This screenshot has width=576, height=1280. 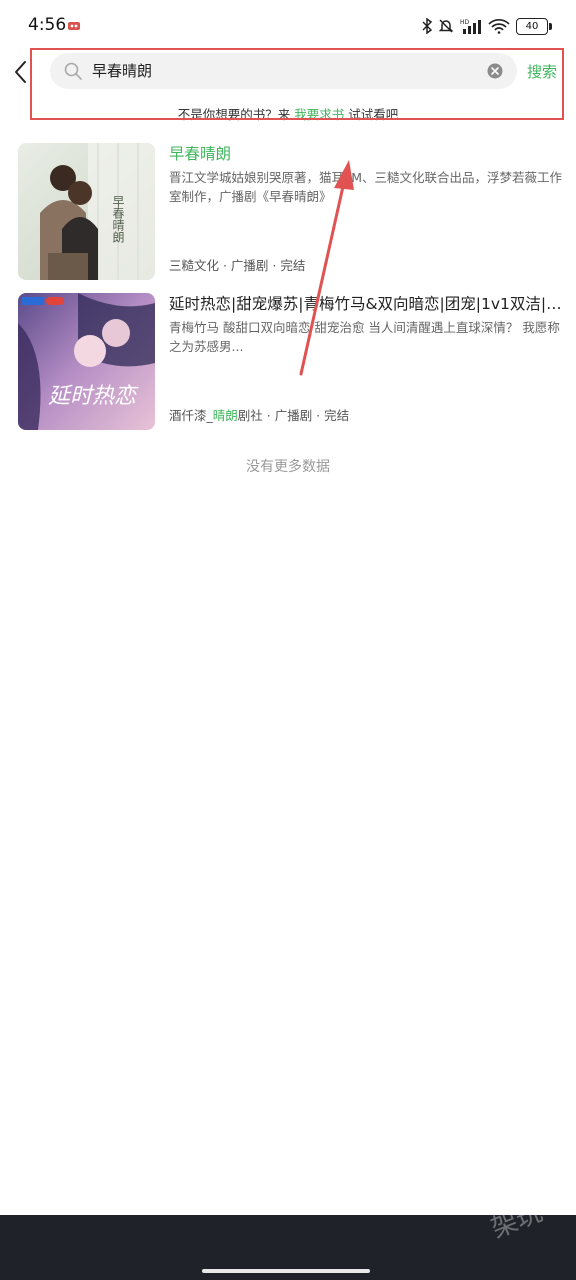 What do you see at coordinates (191, 415) in the screenshot?
I see `meta-author-prefix: 酒仟漆_` at bounding box center [191, 415].